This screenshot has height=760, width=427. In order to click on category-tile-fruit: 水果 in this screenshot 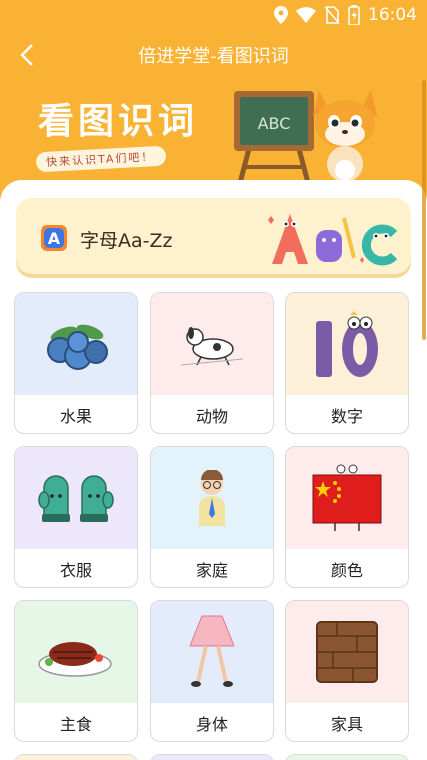, I will do `click(76, 363)`.